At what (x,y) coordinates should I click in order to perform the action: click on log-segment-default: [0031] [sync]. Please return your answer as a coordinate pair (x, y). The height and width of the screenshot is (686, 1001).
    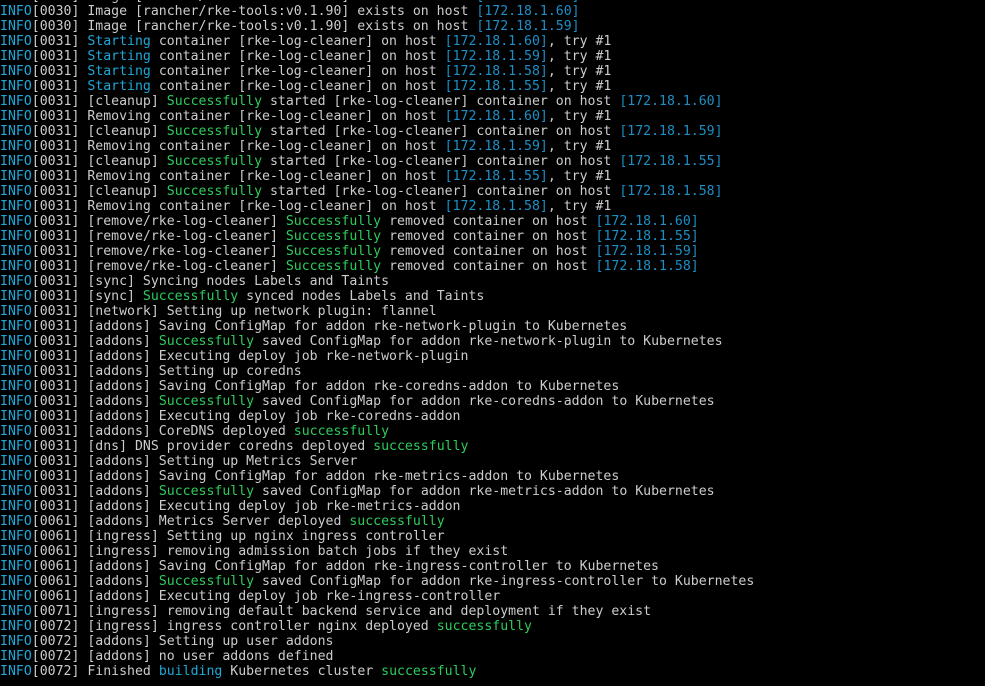
    Looking at the image, I should click on (87, 296).